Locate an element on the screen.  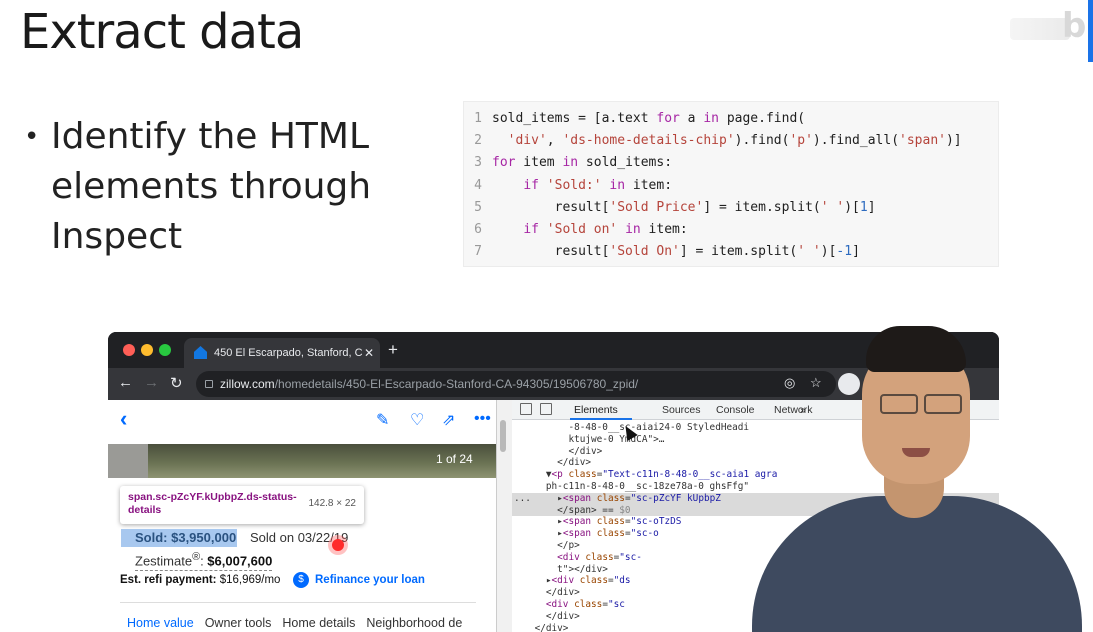
divider is located at coordinates (298, 602).